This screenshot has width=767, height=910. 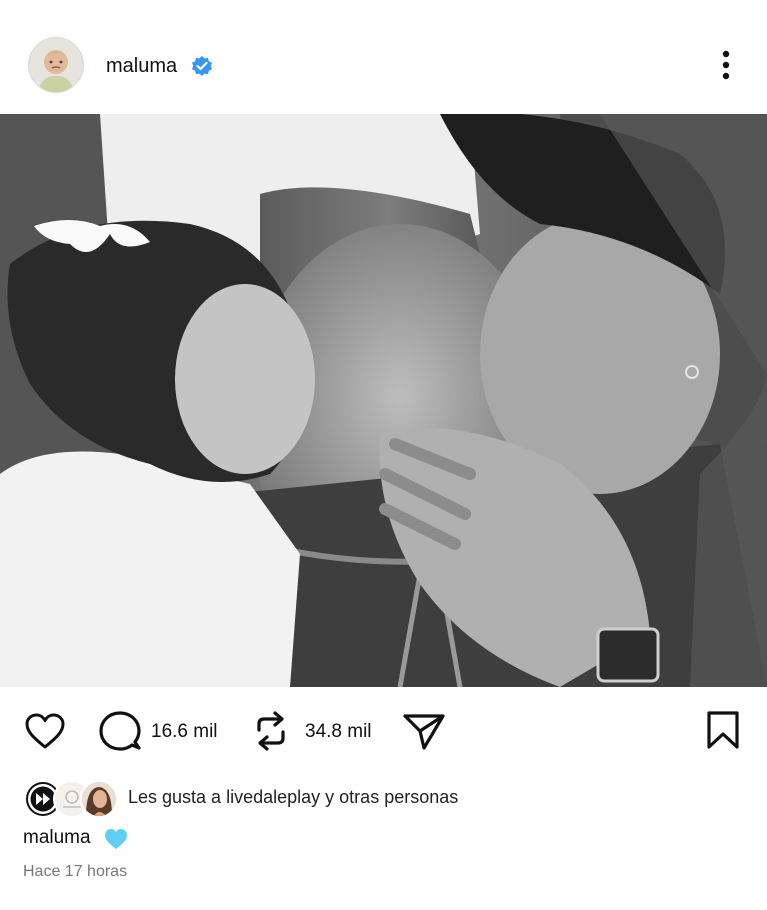 I want to click on light-blue-heart-icon, so click(x=116, y=839).